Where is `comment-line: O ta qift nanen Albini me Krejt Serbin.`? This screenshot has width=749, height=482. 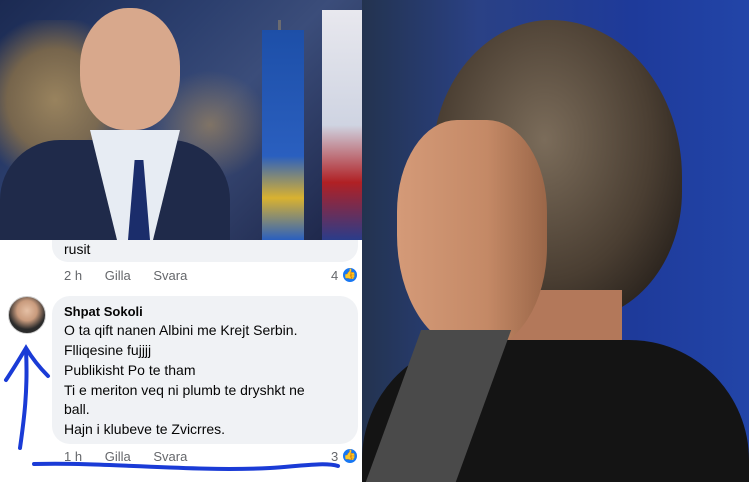
comment-line: O ta qift nanen Albini me Krejt Serbin. is located at coordinates (181, 330).